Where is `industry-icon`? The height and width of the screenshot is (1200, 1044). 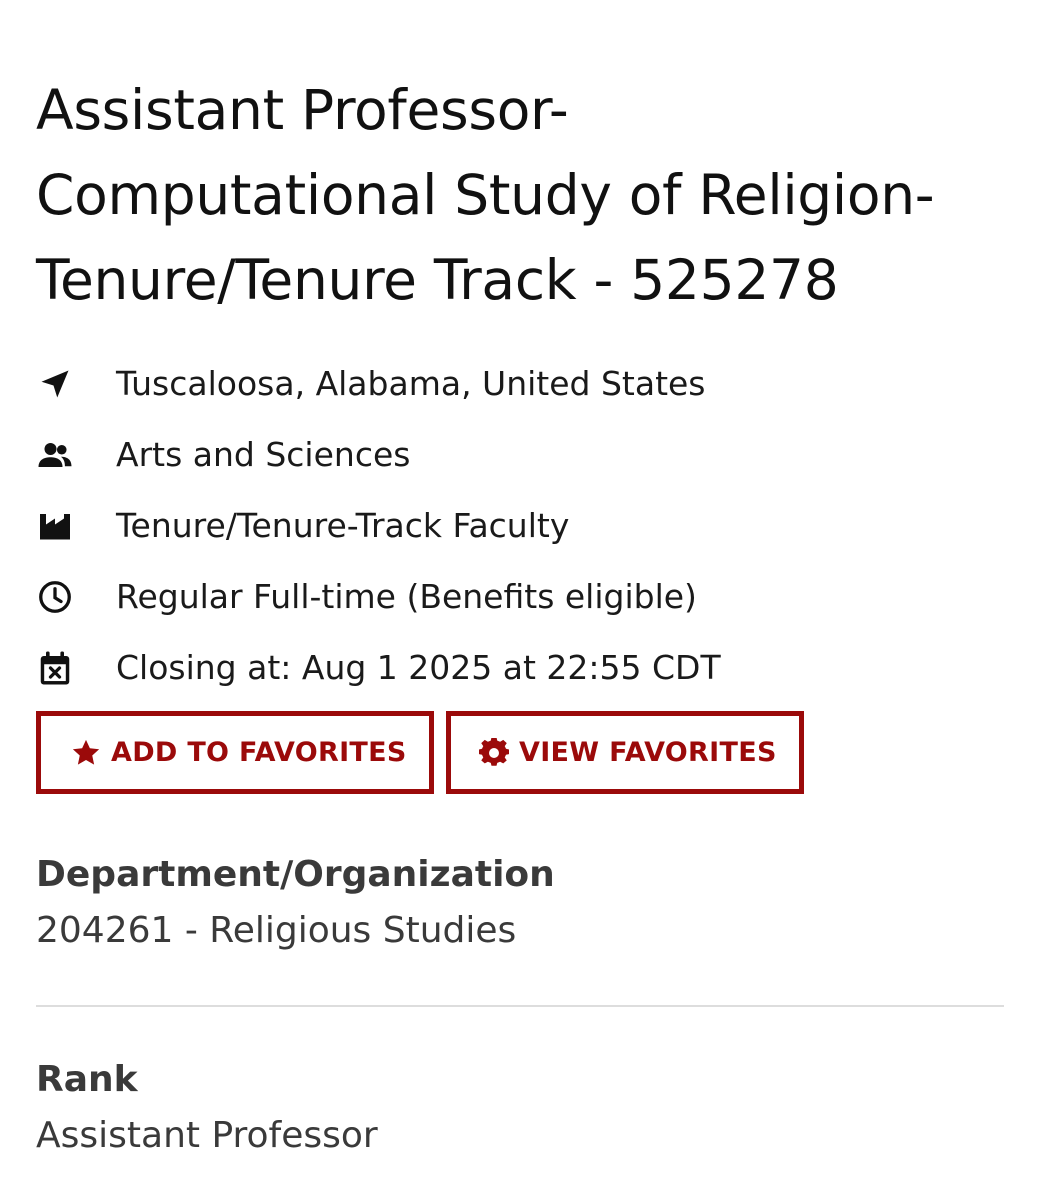
industry-icon is located at coordinates (55, 526).